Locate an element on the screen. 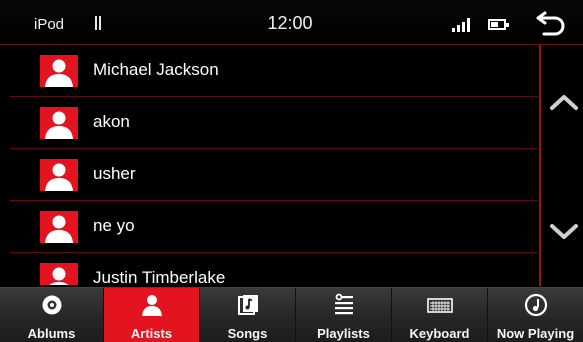 The height and width of the screenshot is (342, 583). playlist-icon is located at coordinates (343, 304).